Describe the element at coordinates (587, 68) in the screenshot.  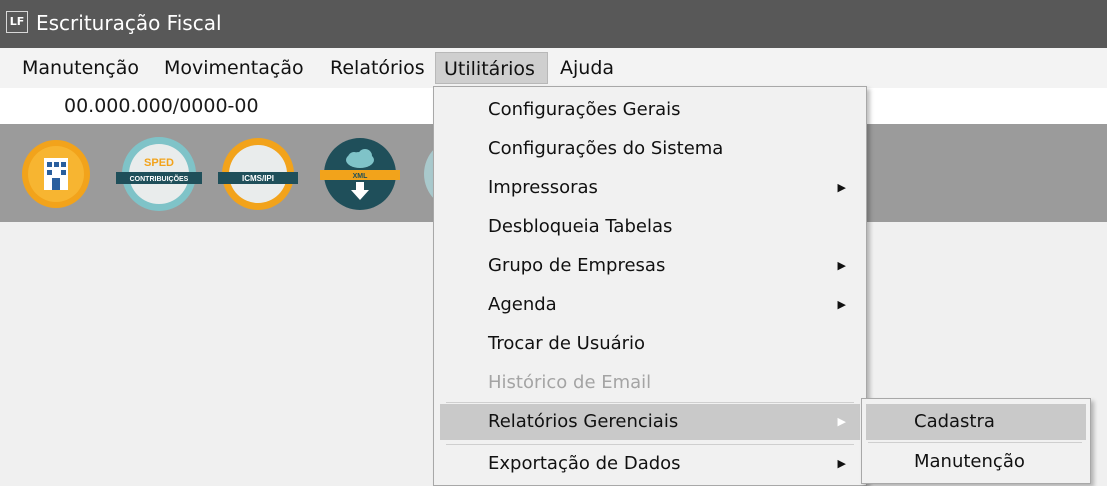
I see `menu-ajuda: Ajuda` at that location.